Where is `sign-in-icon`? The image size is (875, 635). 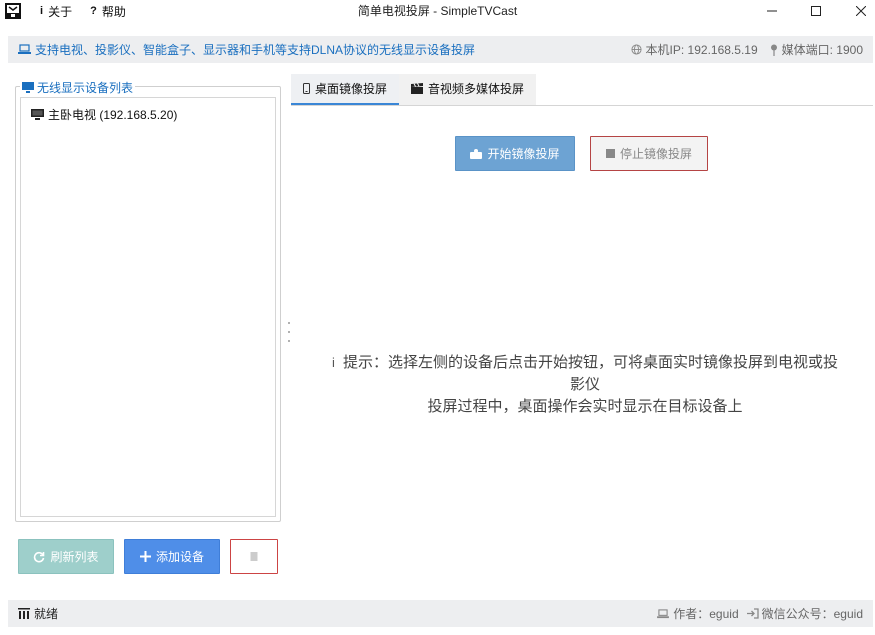 sign-in-icon is located at coordinates (752, 613).